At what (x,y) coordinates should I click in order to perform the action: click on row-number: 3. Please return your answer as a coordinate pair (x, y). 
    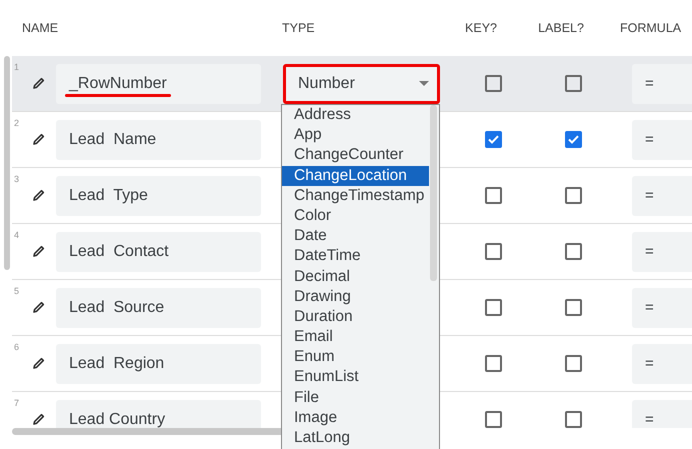
    Looking at the image, I should click on (17, 179).